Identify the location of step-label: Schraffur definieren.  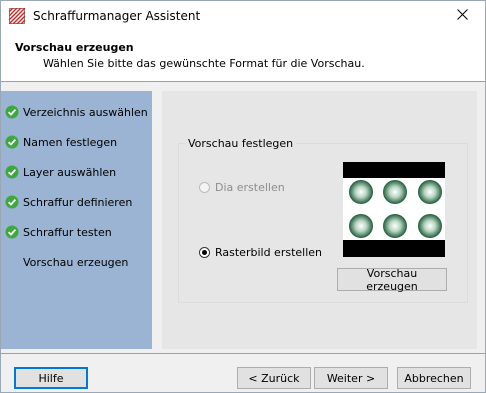
(78, 202).